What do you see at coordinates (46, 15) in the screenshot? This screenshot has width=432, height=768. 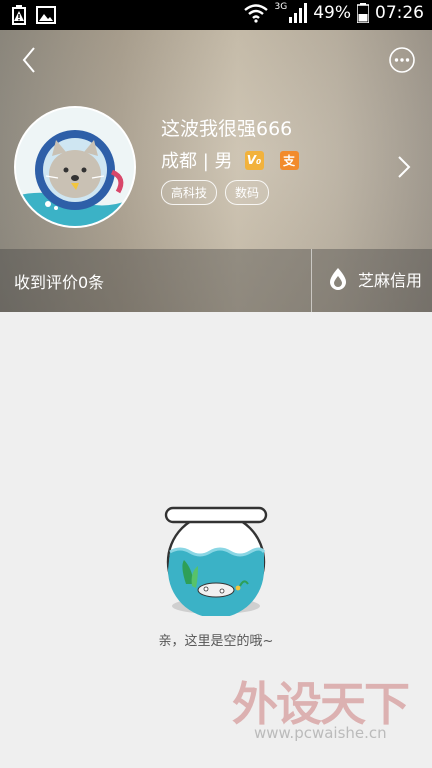 I see `gallery-icon` at bounding box center [46, 15].